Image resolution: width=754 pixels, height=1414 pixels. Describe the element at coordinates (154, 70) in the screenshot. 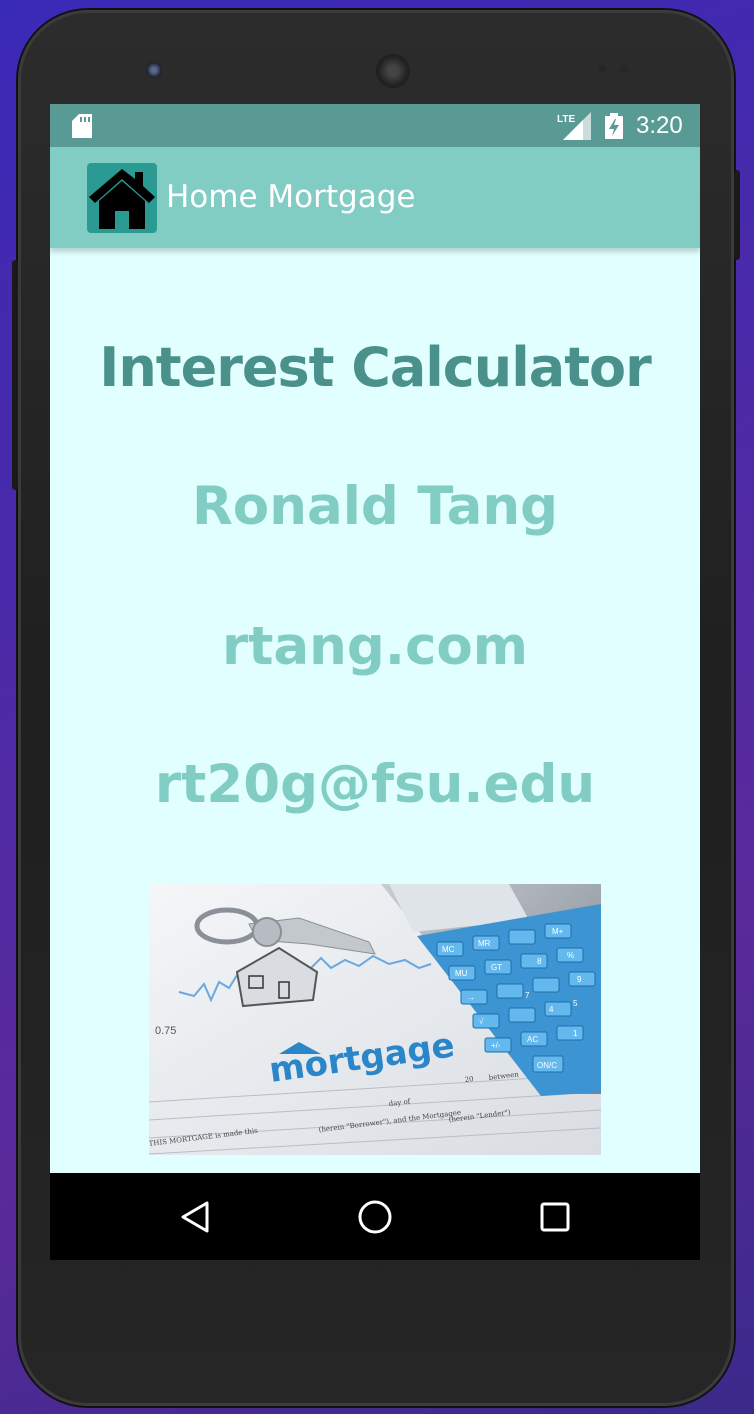

I see `front-camera` at that location.